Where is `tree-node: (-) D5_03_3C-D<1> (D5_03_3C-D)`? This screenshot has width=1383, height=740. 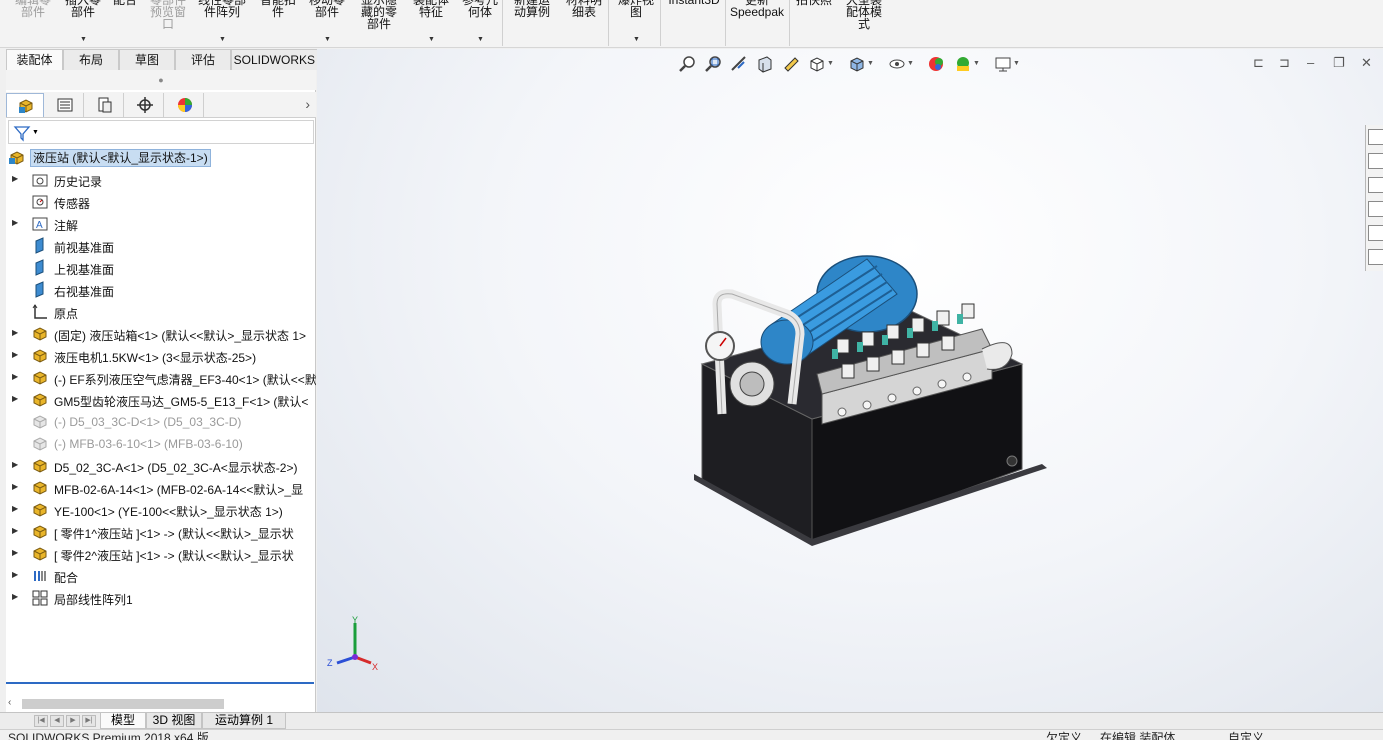
tree-node: (-) D5_03_3C-D<1> (D5_03_3C-D) is located at coordinates (161, 422).